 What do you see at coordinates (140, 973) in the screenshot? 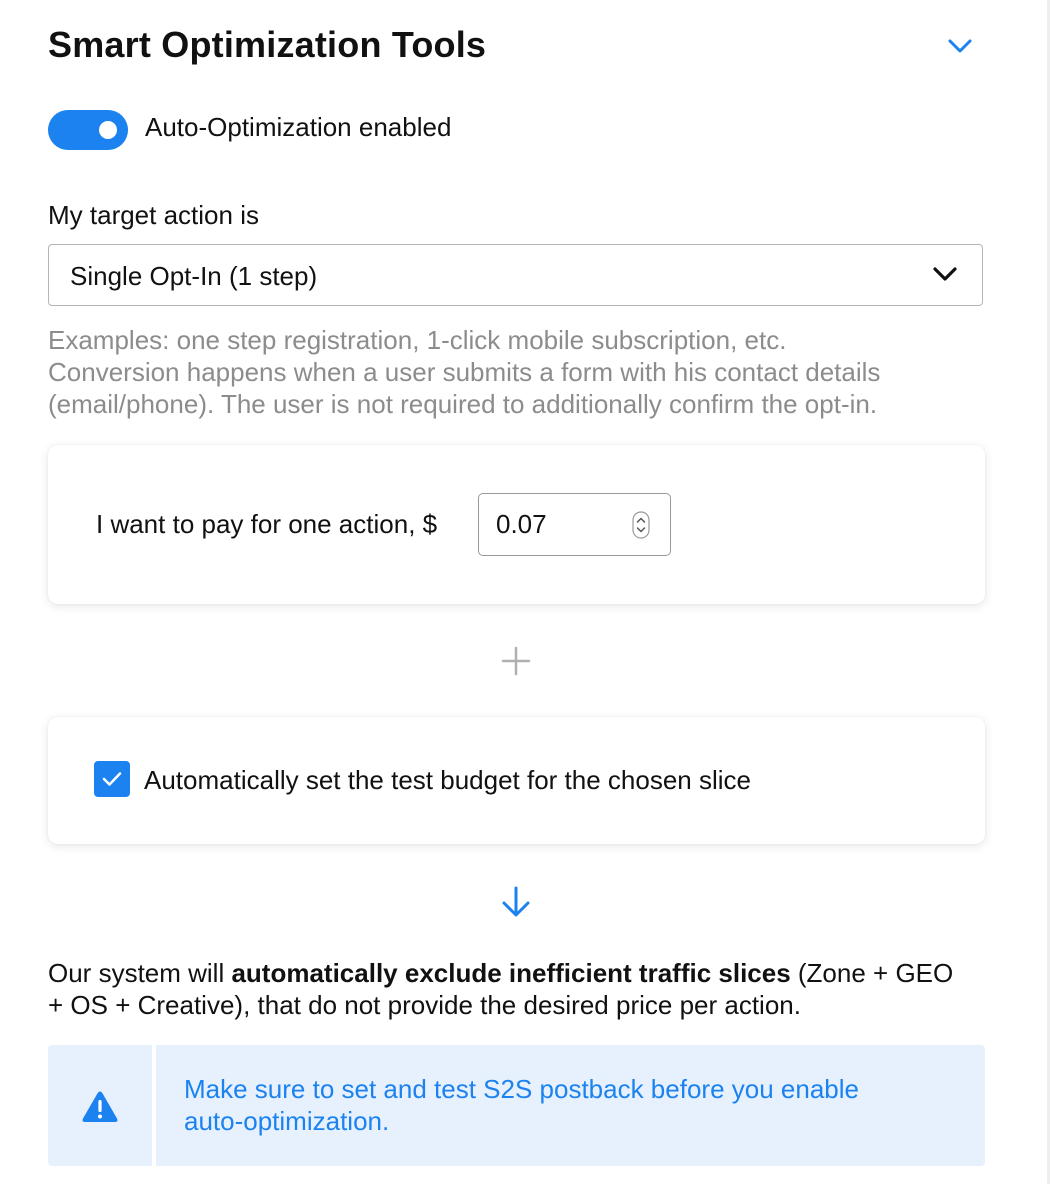
I see `description-text: Our system will` at bounding box center [140, 973].